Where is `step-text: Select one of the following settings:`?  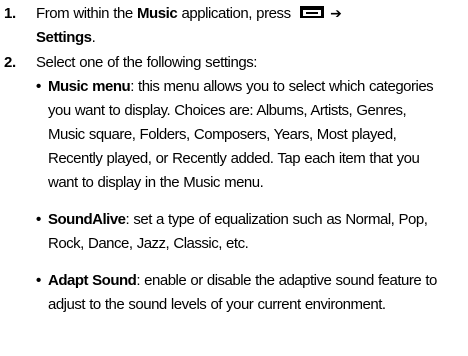 step-text: Select one of the following settings: is located at coordinates (146, 62).